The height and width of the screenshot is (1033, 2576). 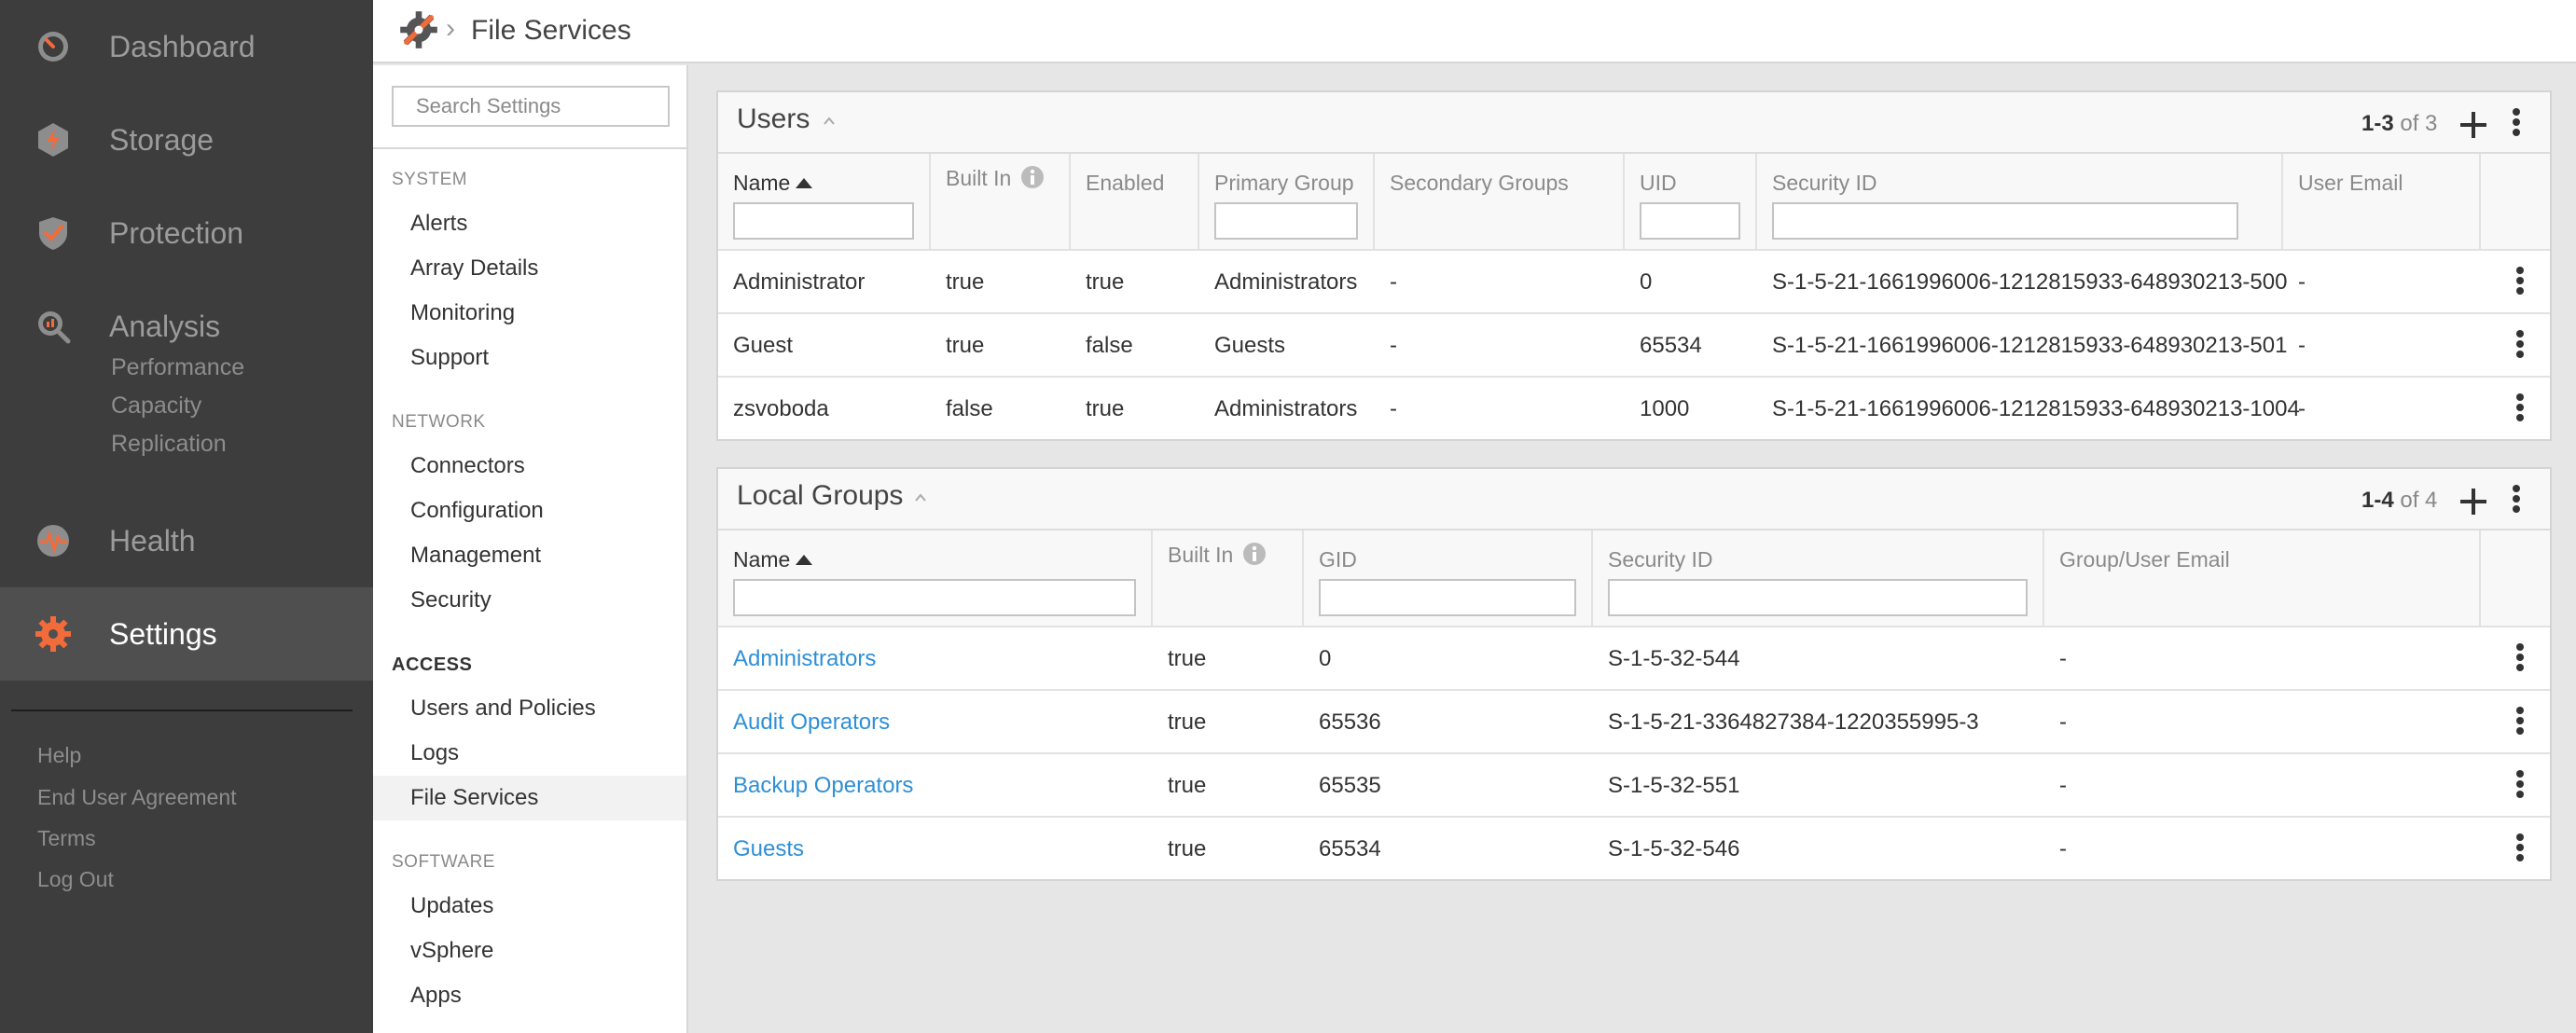 What do you see at coordinates (137, 797) in the screenshot?
I see `nav-link-eula: End User Agreement` at bounding box center [137, 797].